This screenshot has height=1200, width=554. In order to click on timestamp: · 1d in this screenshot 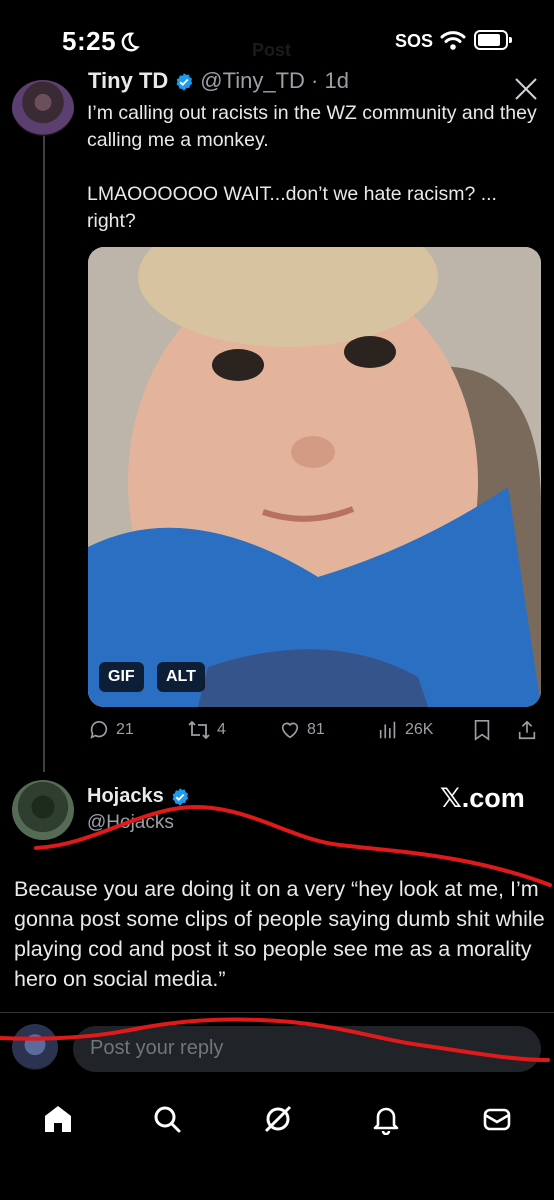, I will do `click(330, 80)`.